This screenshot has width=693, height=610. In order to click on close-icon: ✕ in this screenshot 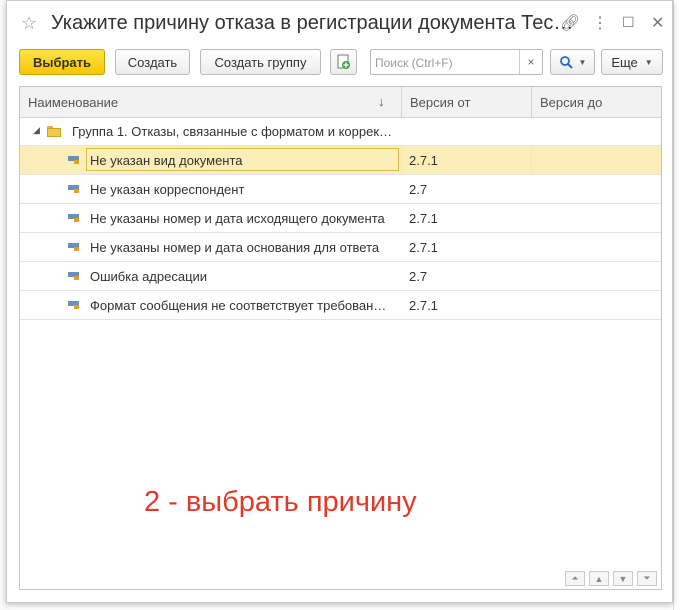, I will do `click(657, 23)`.